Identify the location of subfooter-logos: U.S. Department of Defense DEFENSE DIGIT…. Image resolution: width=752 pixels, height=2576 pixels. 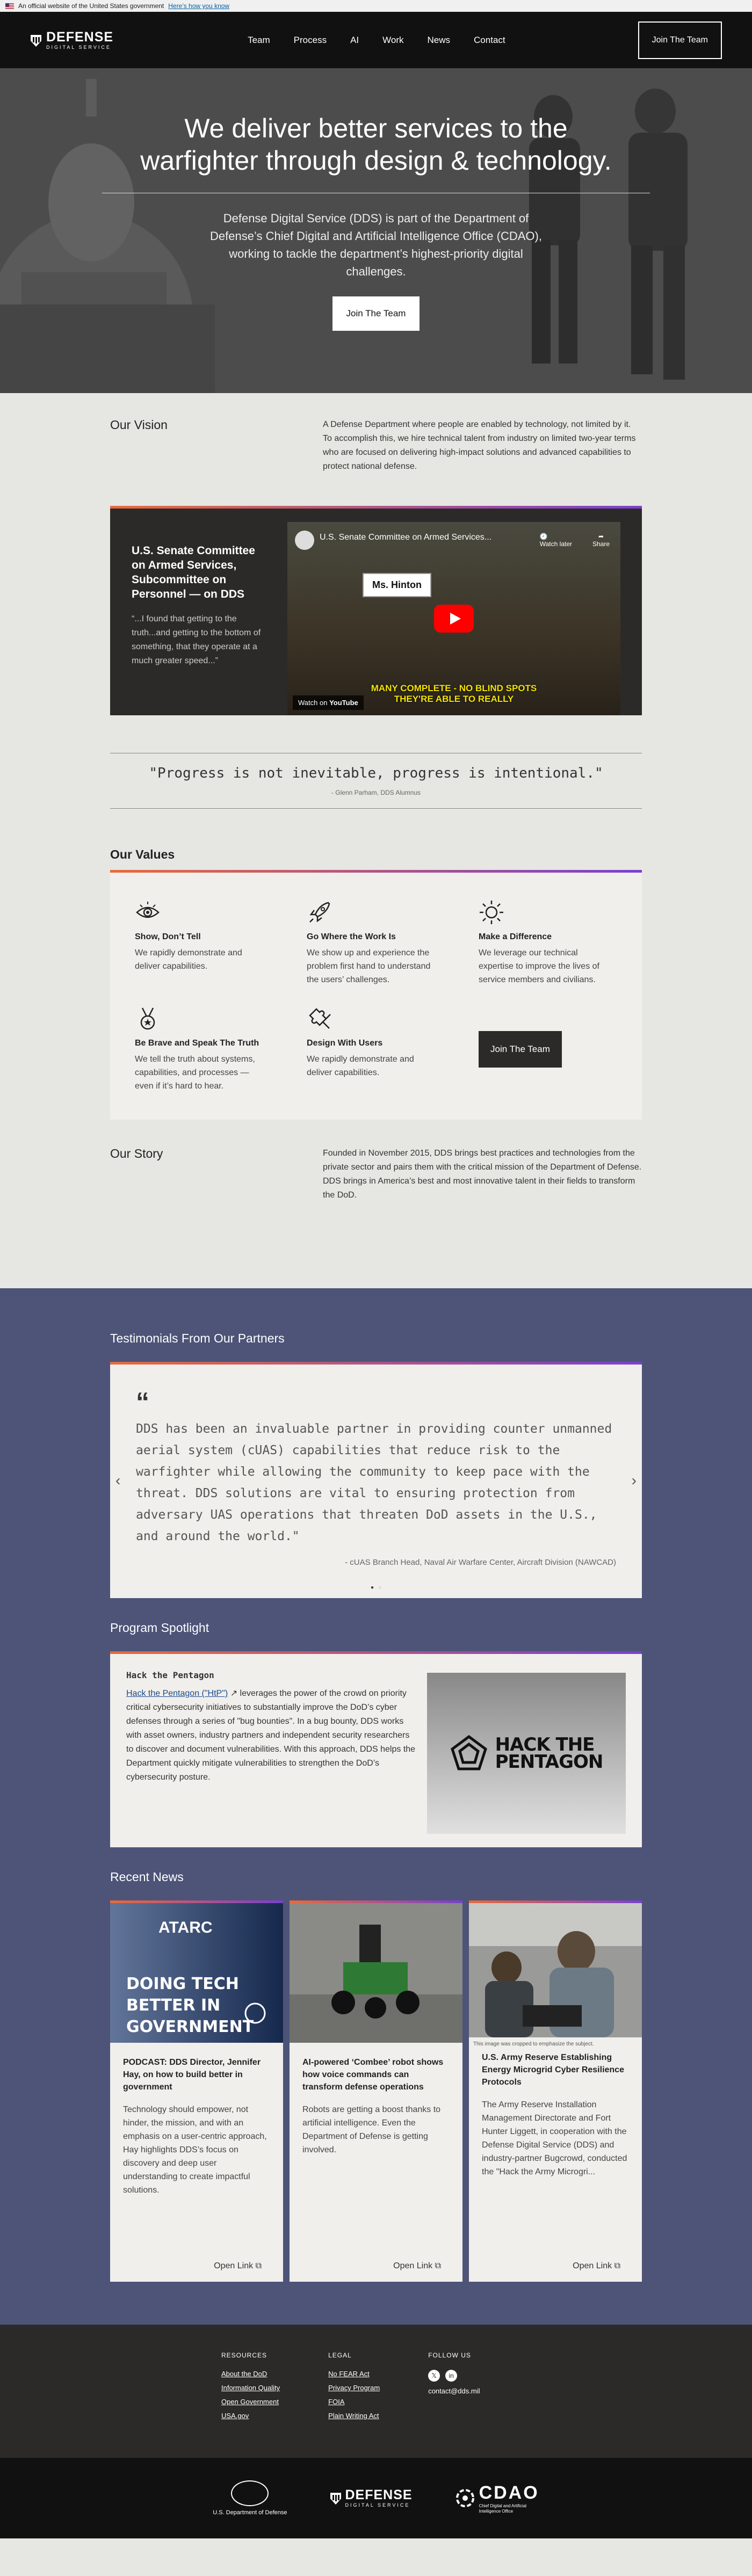
(376, 2498).